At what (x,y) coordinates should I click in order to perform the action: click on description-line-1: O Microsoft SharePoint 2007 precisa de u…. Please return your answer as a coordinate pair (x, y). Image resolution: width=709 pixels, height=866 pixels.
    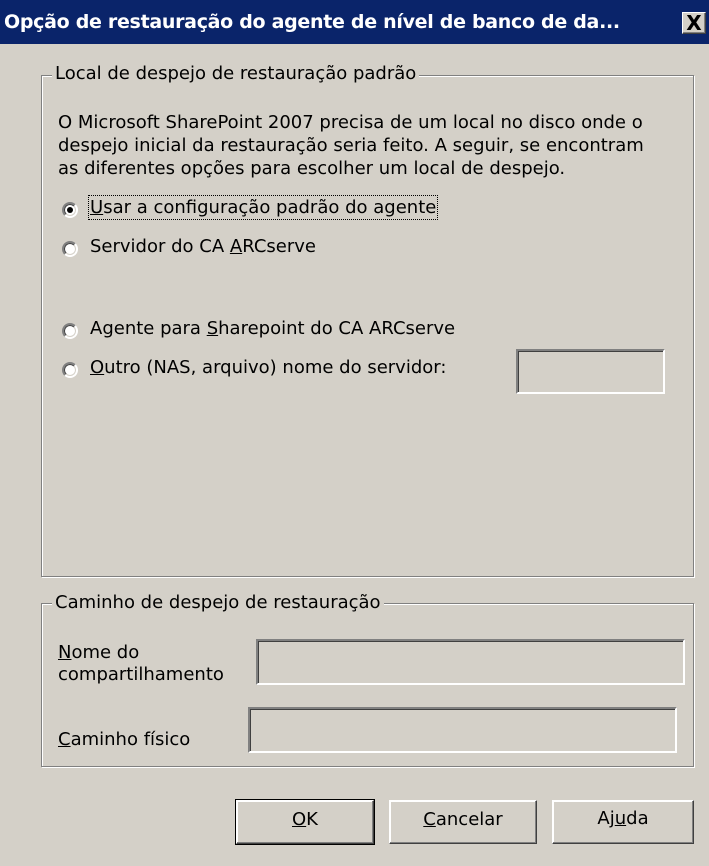
    Looking at the image, I should click on (350, 122).